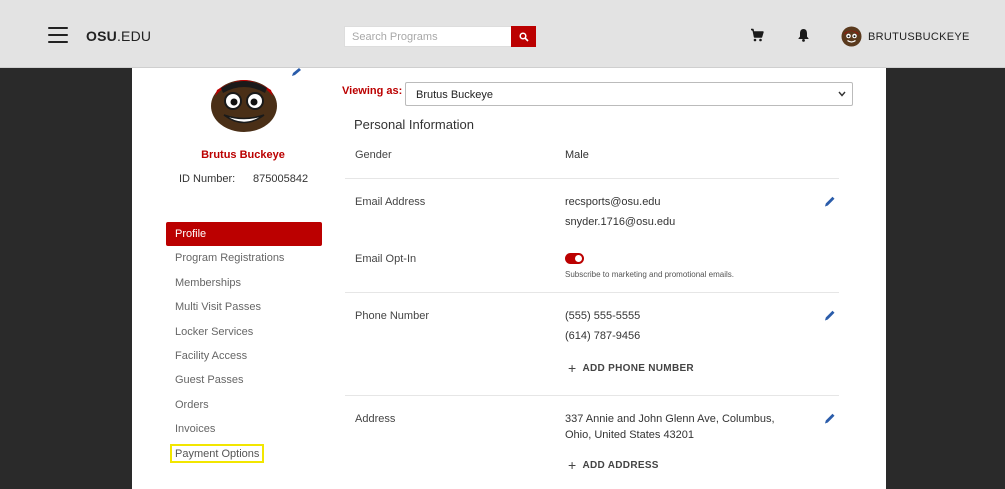  I want to click on nav-item-label: Invoices, so click(195, 429).